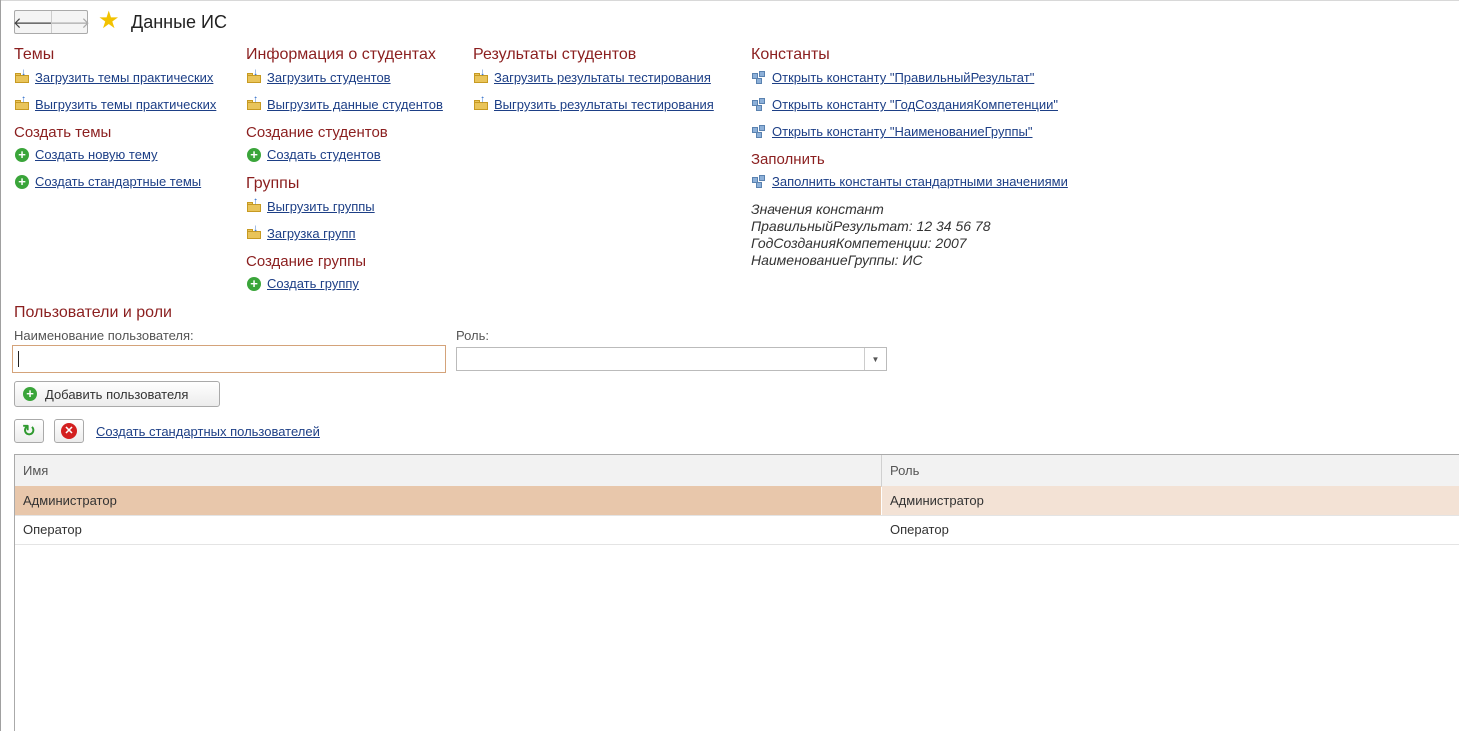  I want to click on constant-value-group: НаименованиеГруппы: ИС, so click(837, 260).